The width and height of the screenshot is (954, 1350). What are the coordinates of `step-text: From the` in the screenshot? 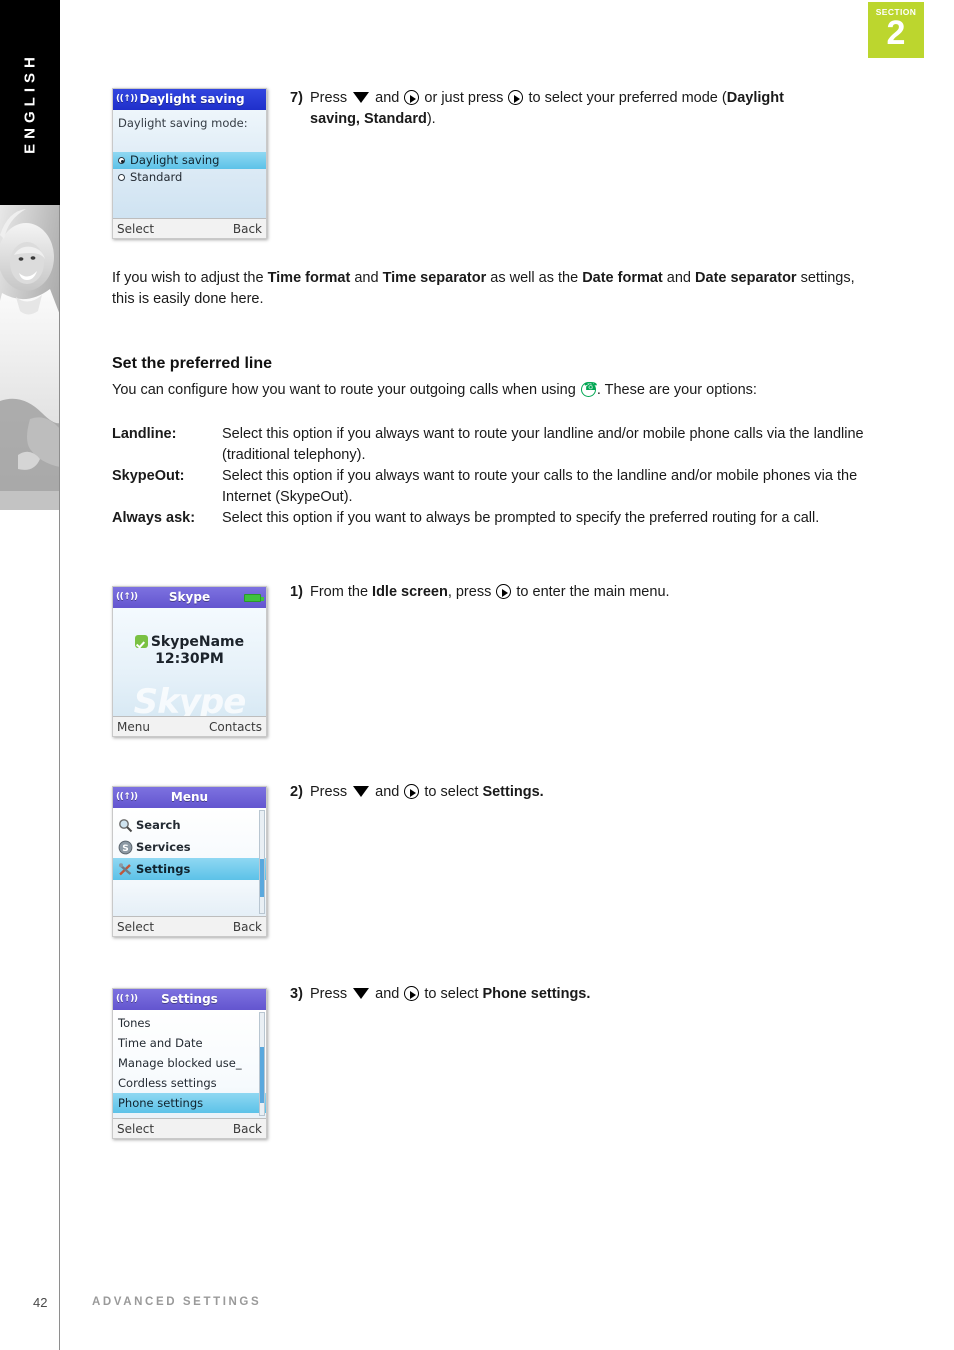 It's located at (339, 592).